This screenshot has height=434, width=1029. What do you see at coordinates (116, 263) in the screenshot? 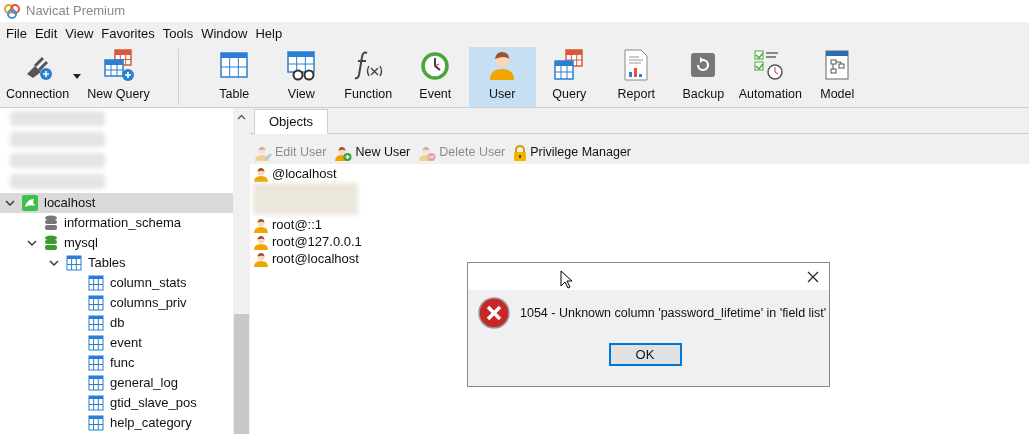
I see `tree-item: Tables` at bounding box center [116, 263].